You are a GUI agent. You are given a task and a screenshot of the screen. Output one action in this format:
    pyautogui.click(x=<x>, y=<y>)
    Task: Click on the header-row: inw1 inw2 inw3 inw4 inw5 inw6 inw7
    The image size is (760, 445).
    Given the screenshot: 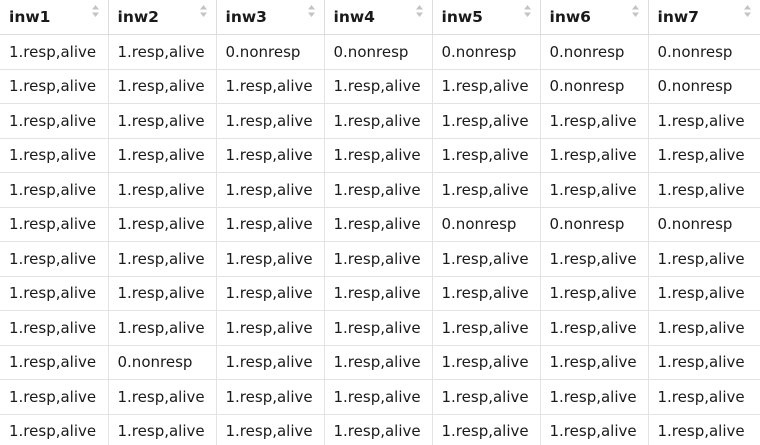 What is the action you would take?
    pyautogui.click(x=380, y=17)
    